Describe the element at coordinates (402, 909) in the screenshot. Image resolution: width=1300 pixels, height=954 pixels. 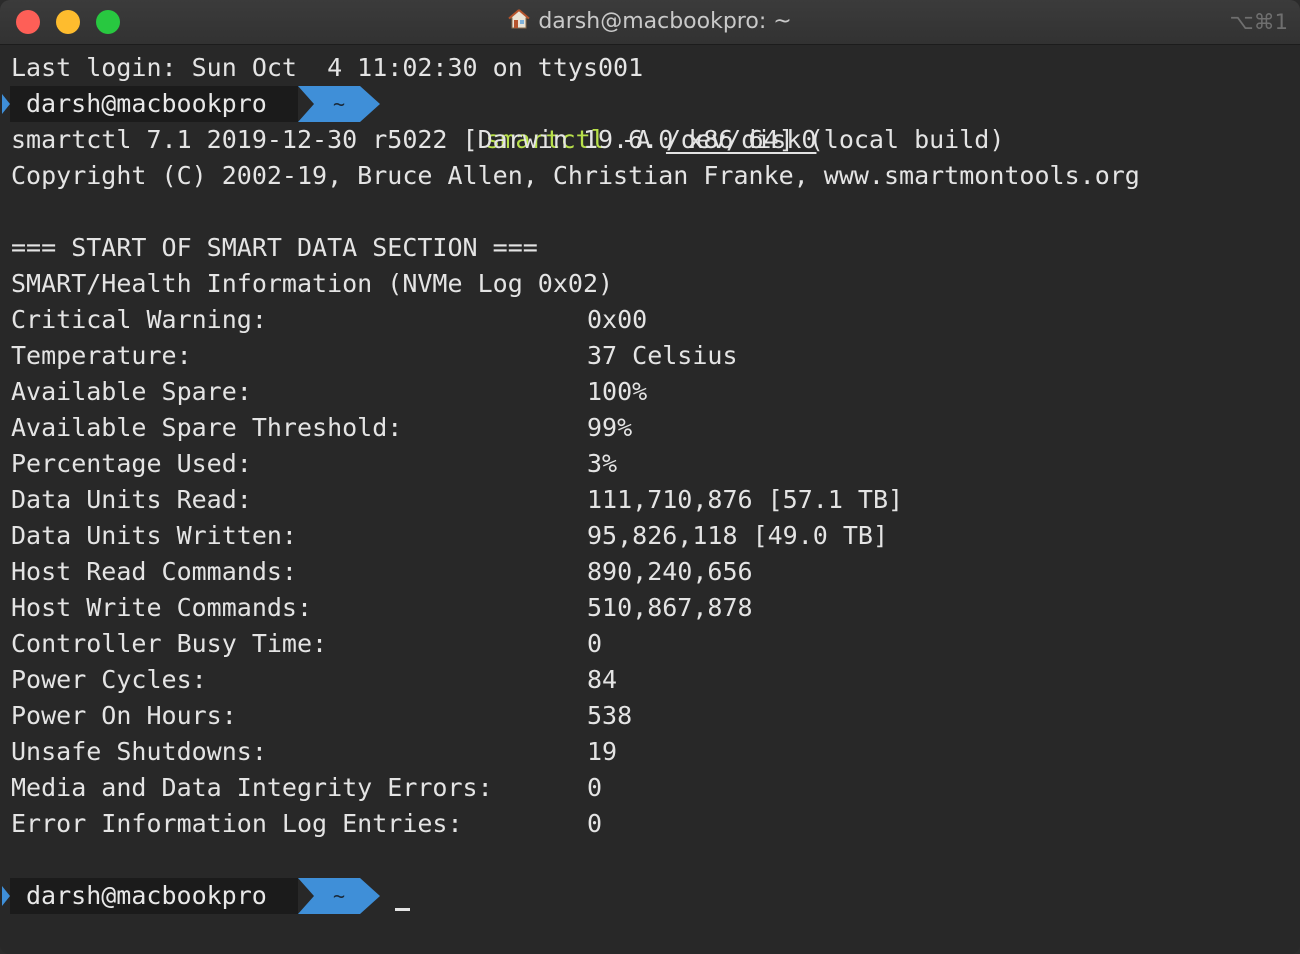
I see `text-cursor` at that location.